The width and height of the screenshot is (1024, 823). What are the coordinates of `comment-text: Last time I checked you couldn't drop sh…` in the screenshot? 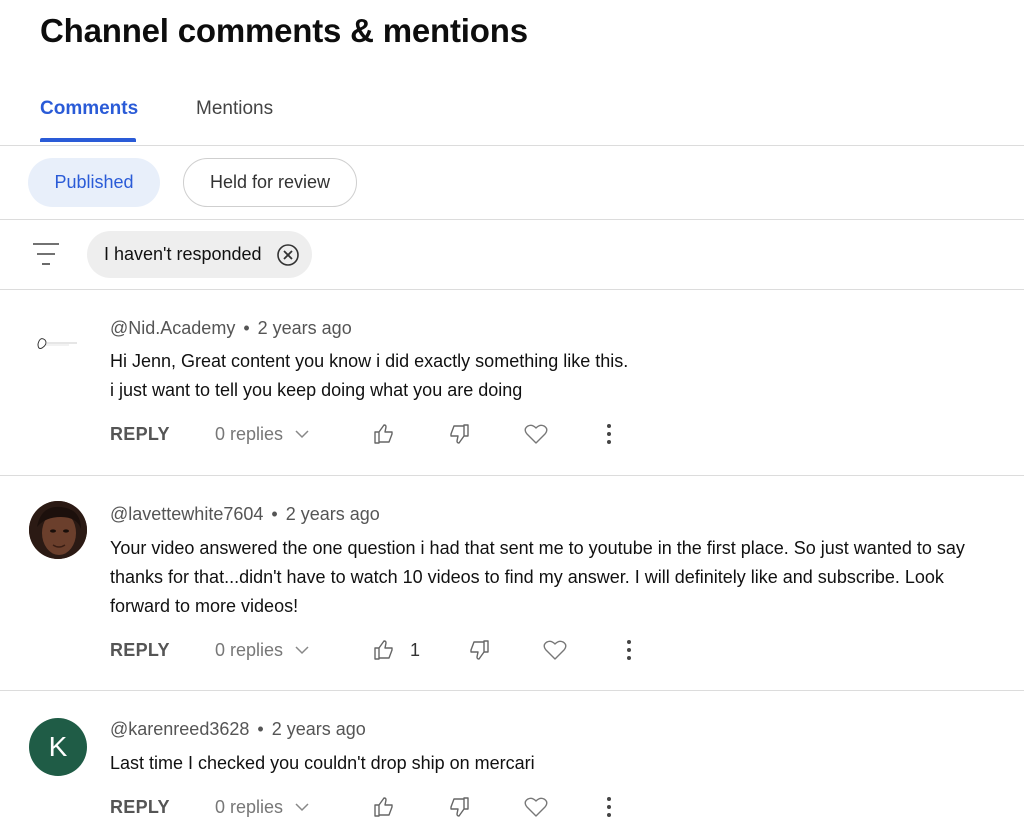 It's located at (560, 763).